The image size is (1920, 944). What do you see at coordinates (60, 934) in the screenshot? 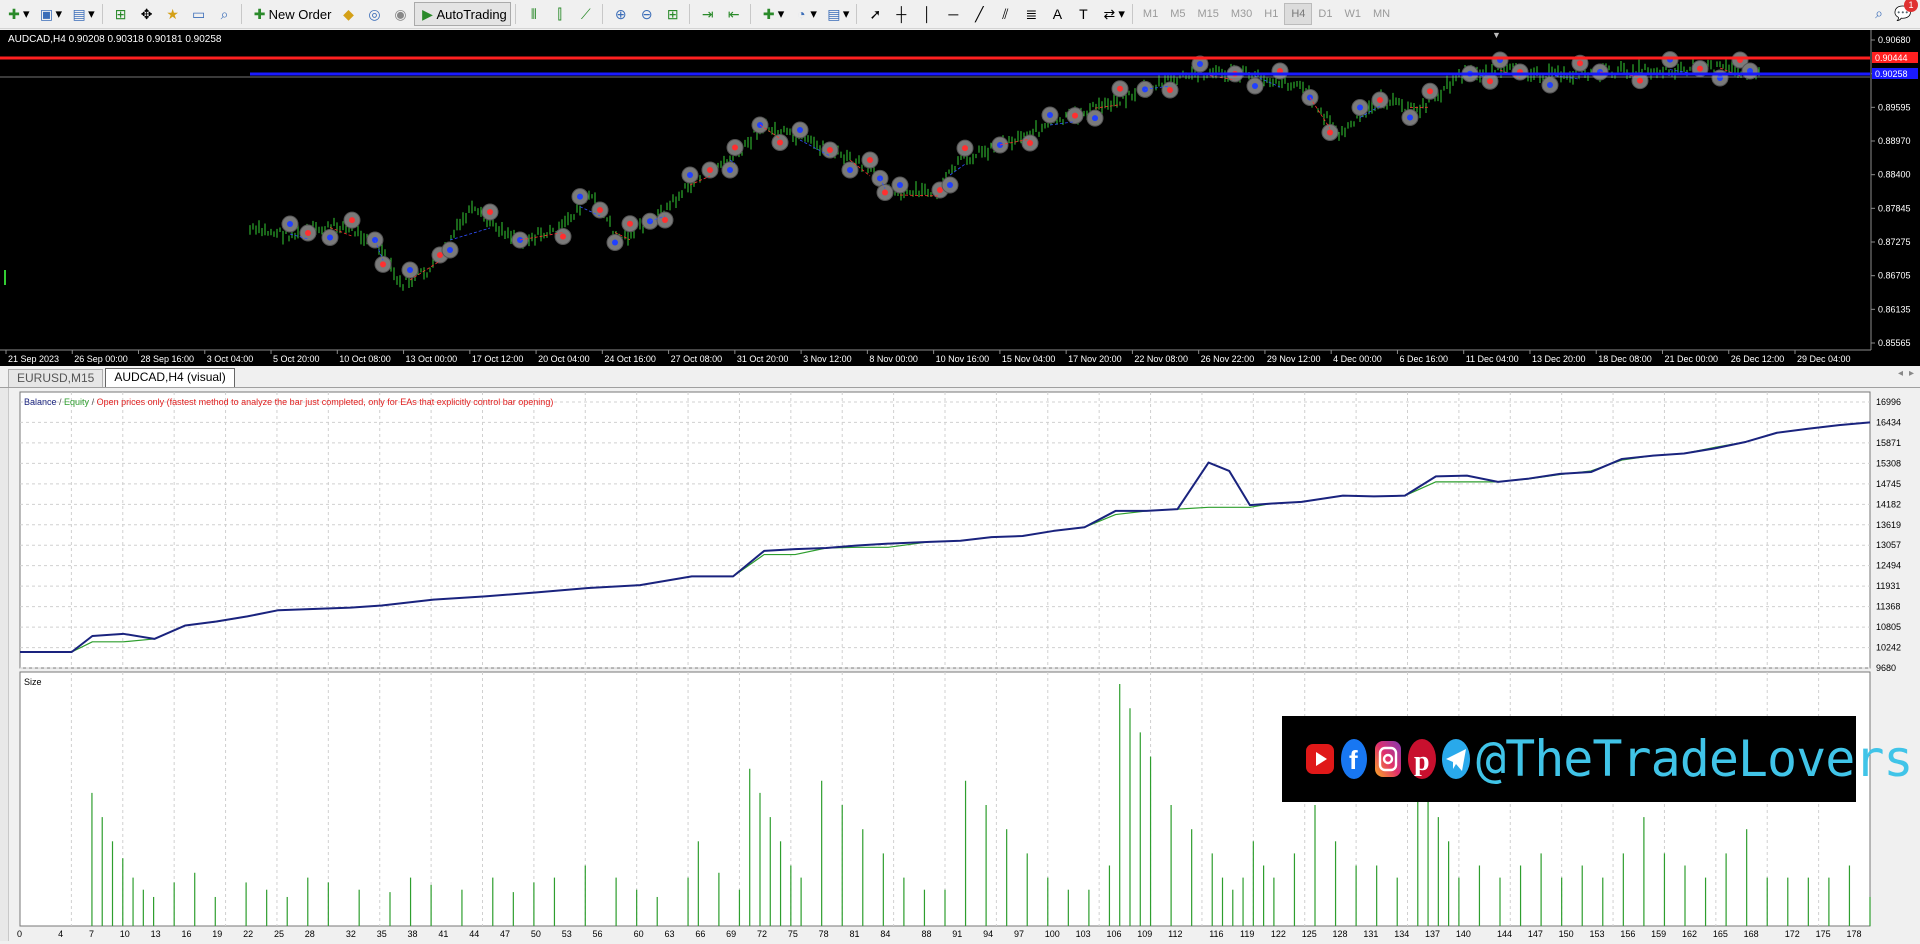
I see `size-tick-label: 4` at bounding box center [60, 934].